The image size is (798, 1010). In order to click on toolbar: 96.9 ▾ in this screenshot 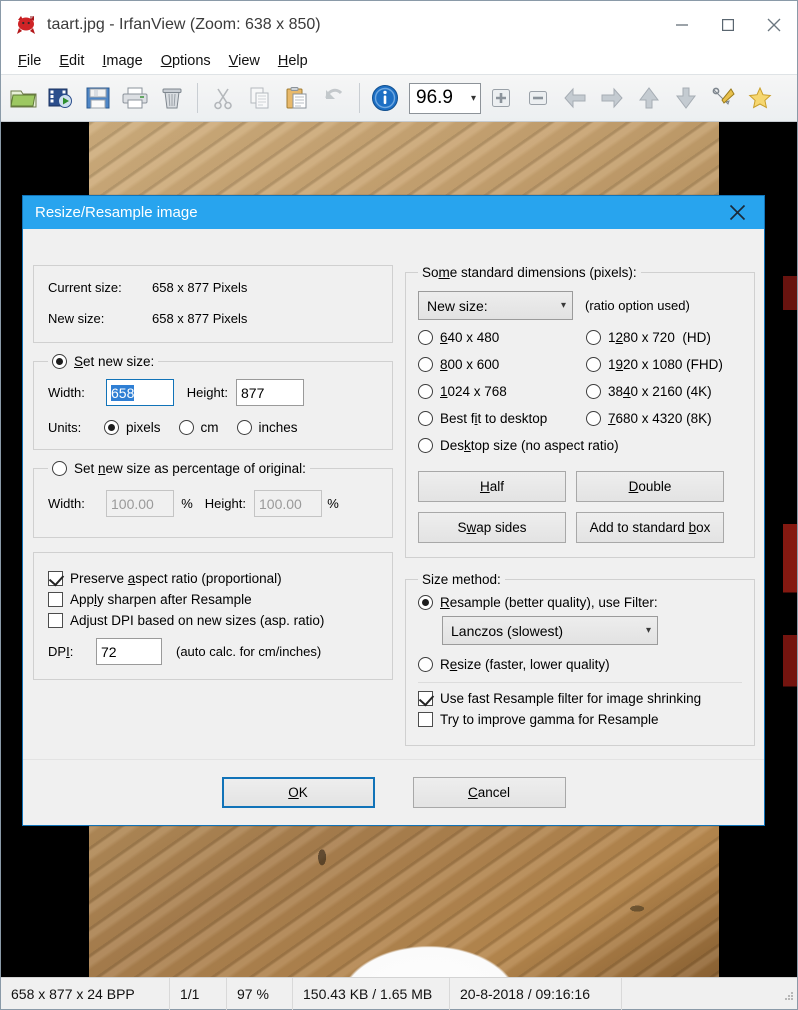, I will do `click(399, 98)`.